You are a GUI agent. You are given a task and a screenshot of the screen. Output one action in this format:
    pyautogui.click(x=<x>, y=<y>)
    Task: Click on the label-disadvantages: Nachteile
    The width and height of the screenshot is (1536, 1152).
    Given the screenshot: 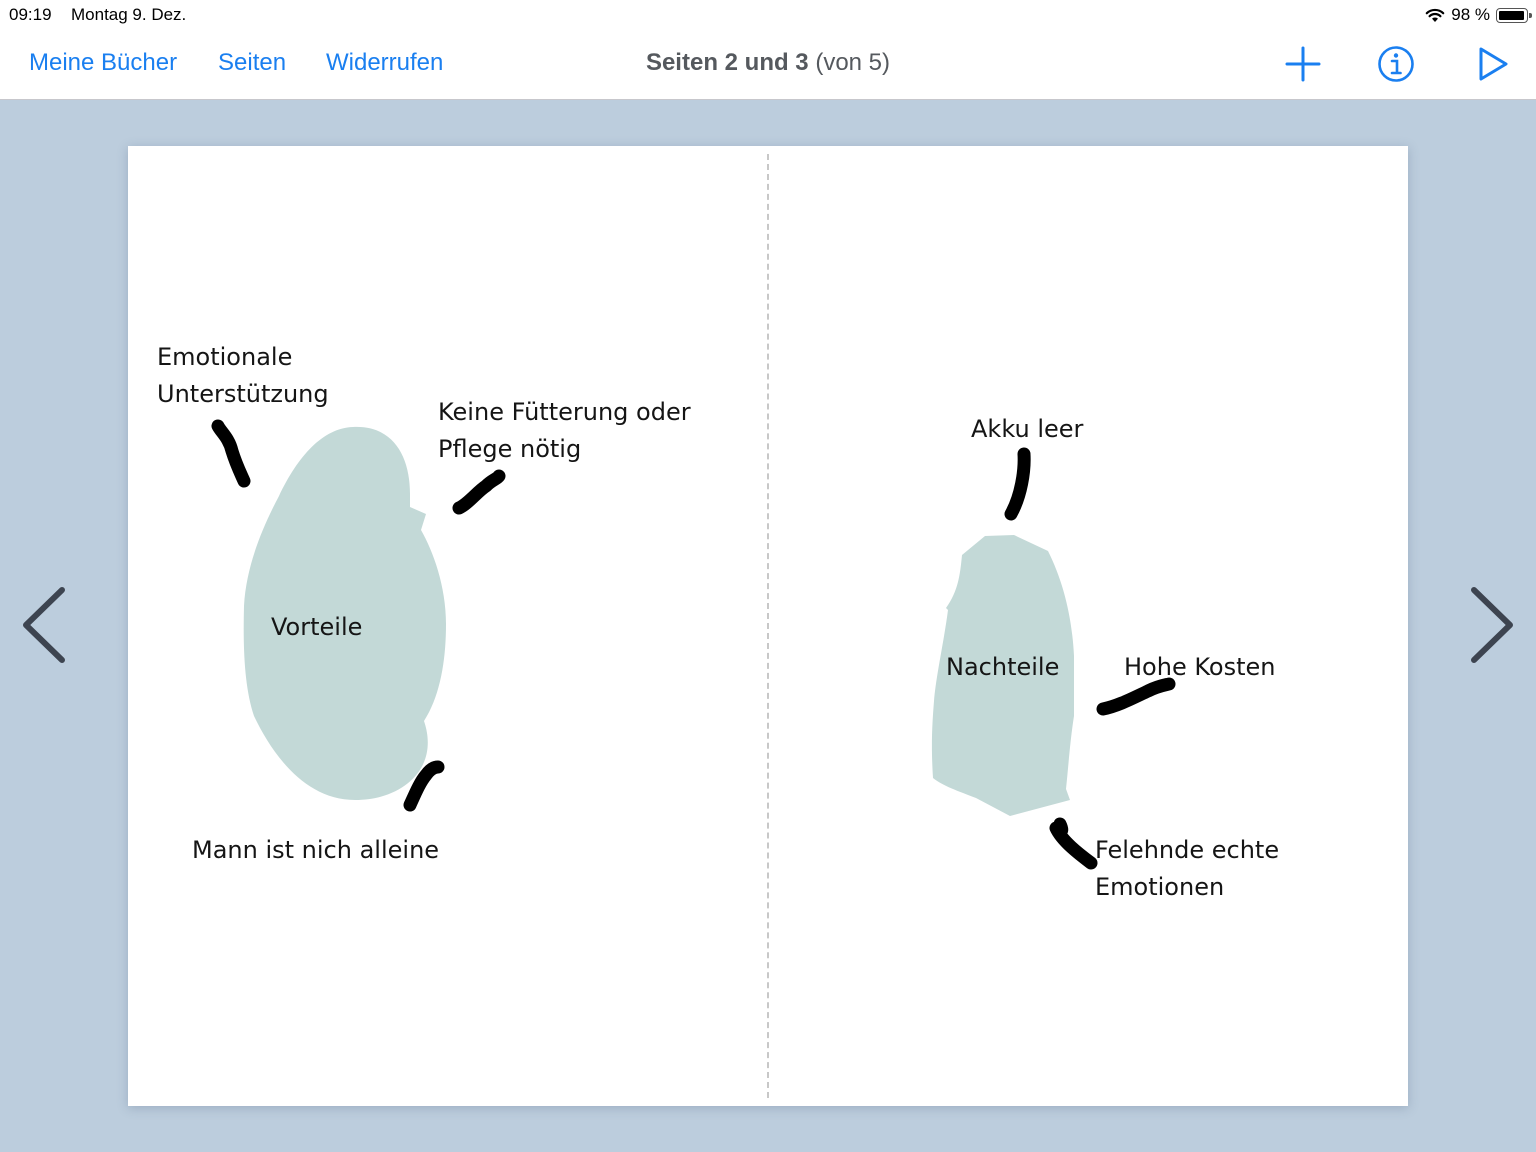 What is the action you would take?
    pyautogui.click(x=1002, y=667)
    